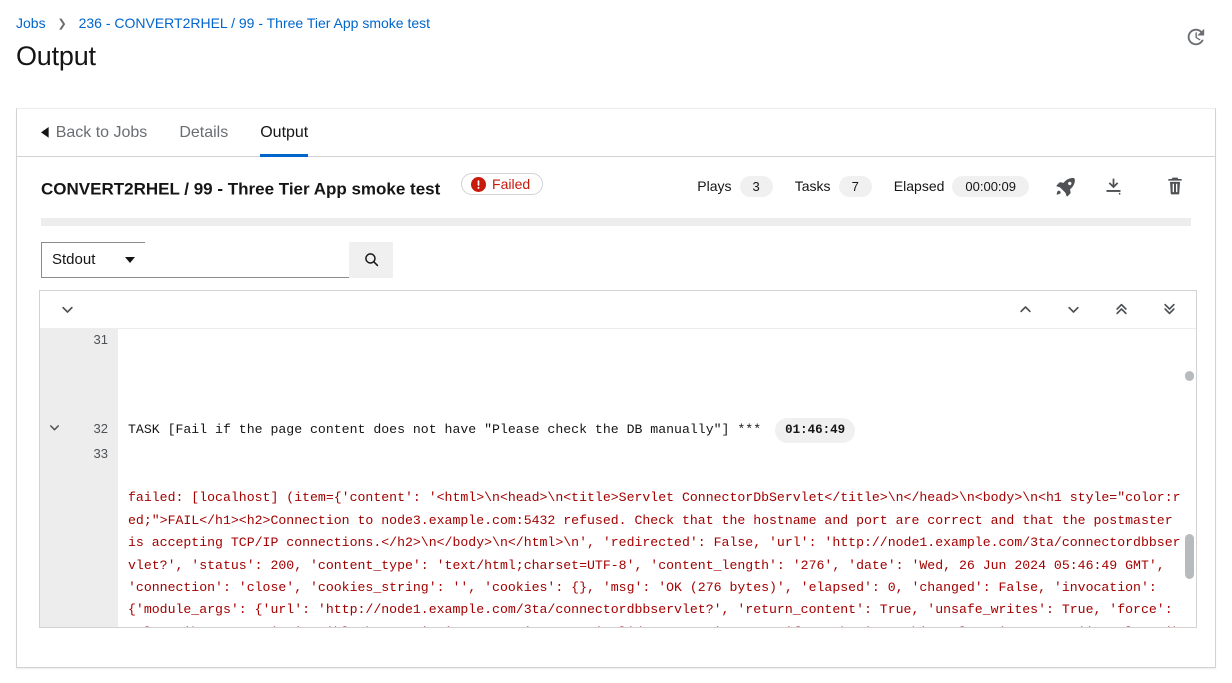 The height and width of the screenshot is (683, 1232). I want to click on status-badge-label: Failed, so click(511, 184).